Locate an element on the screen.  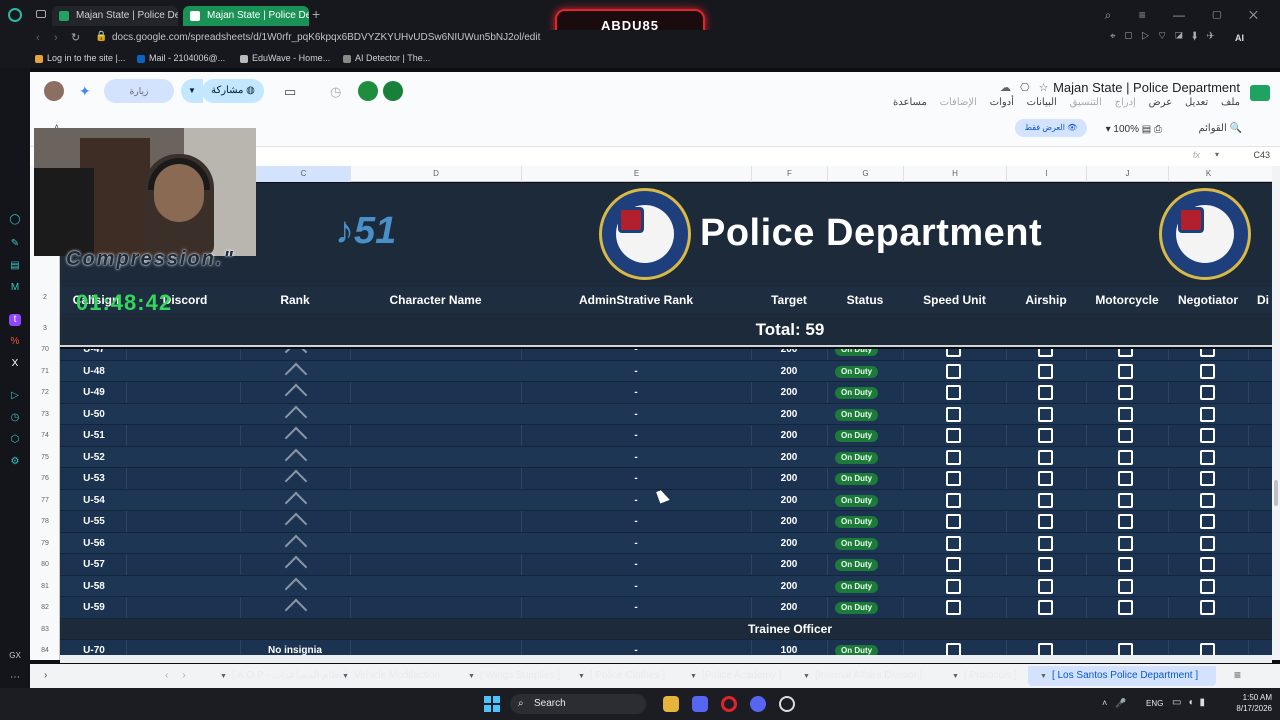
table-row: U-49 - 200 On Duty is located at coordinates (666, 394).